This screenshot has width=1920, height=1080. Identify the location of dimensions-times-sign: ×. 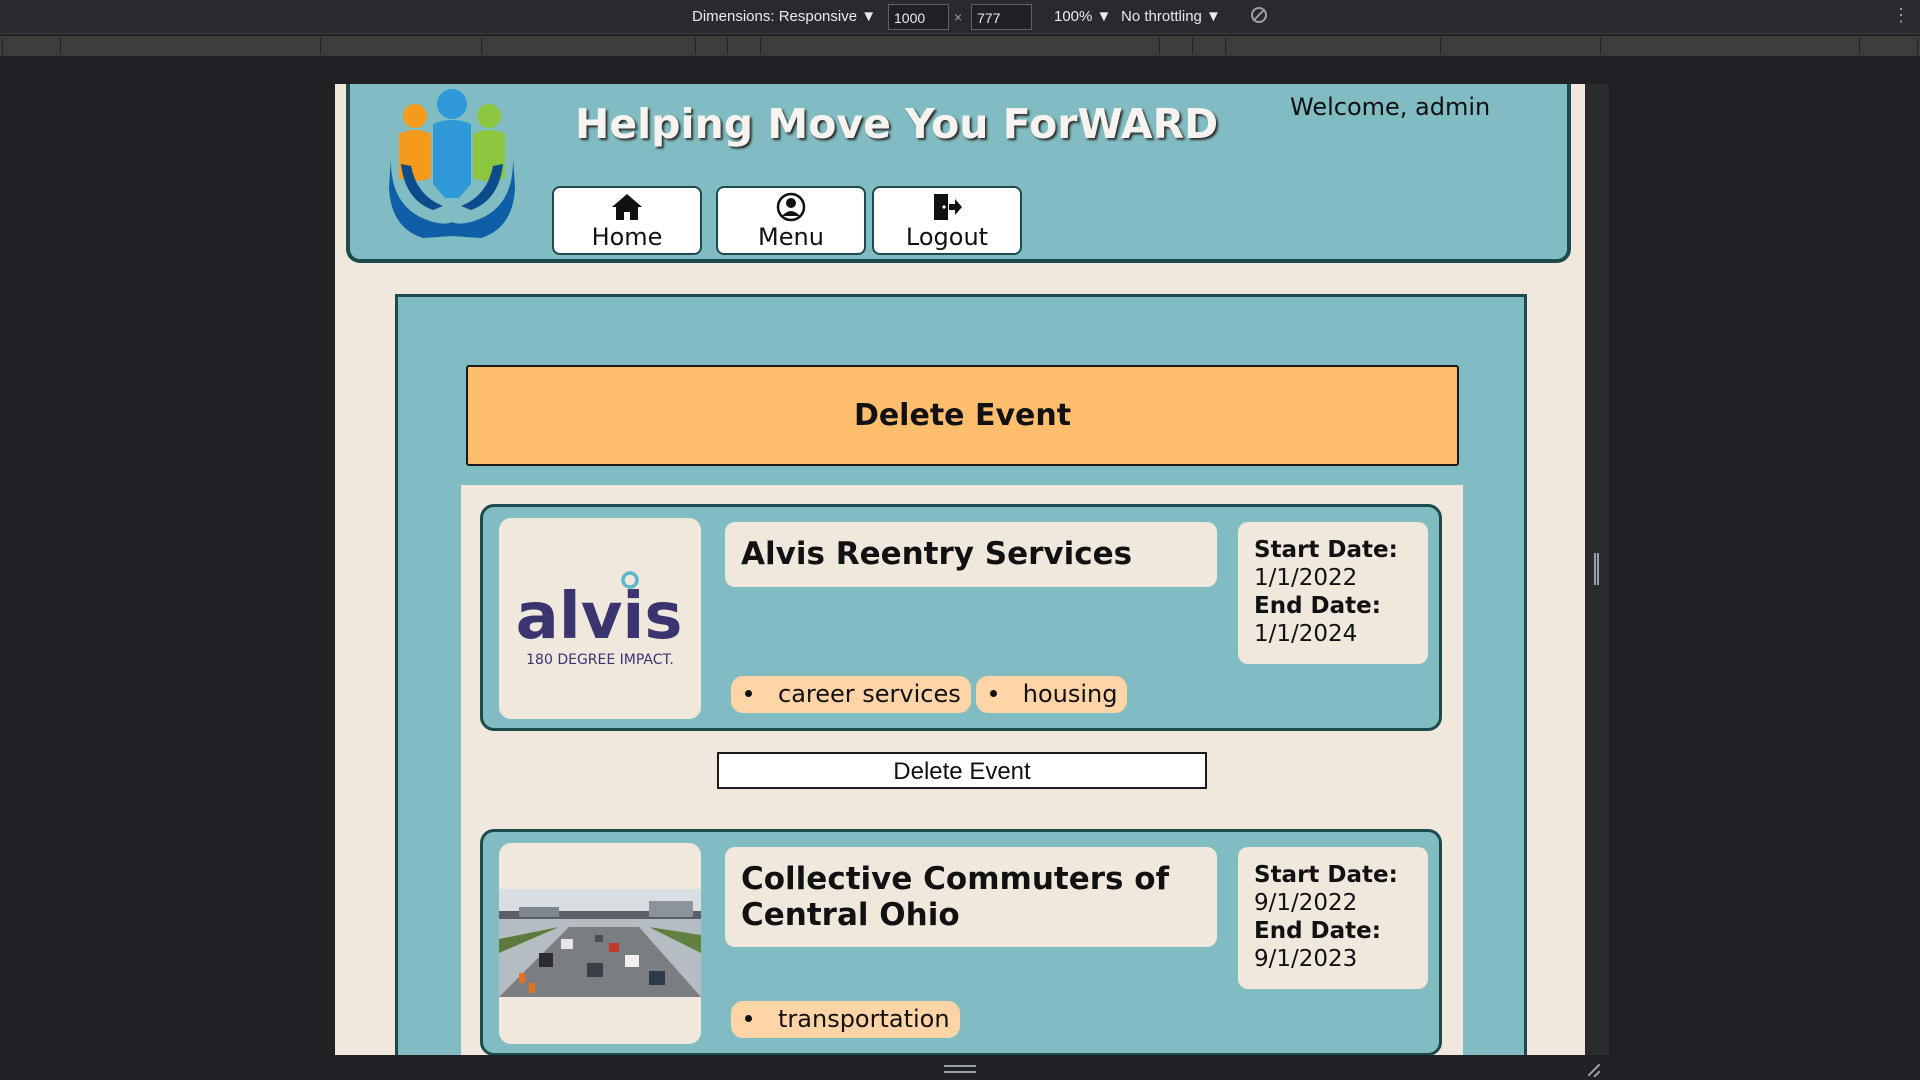
(958, 17).